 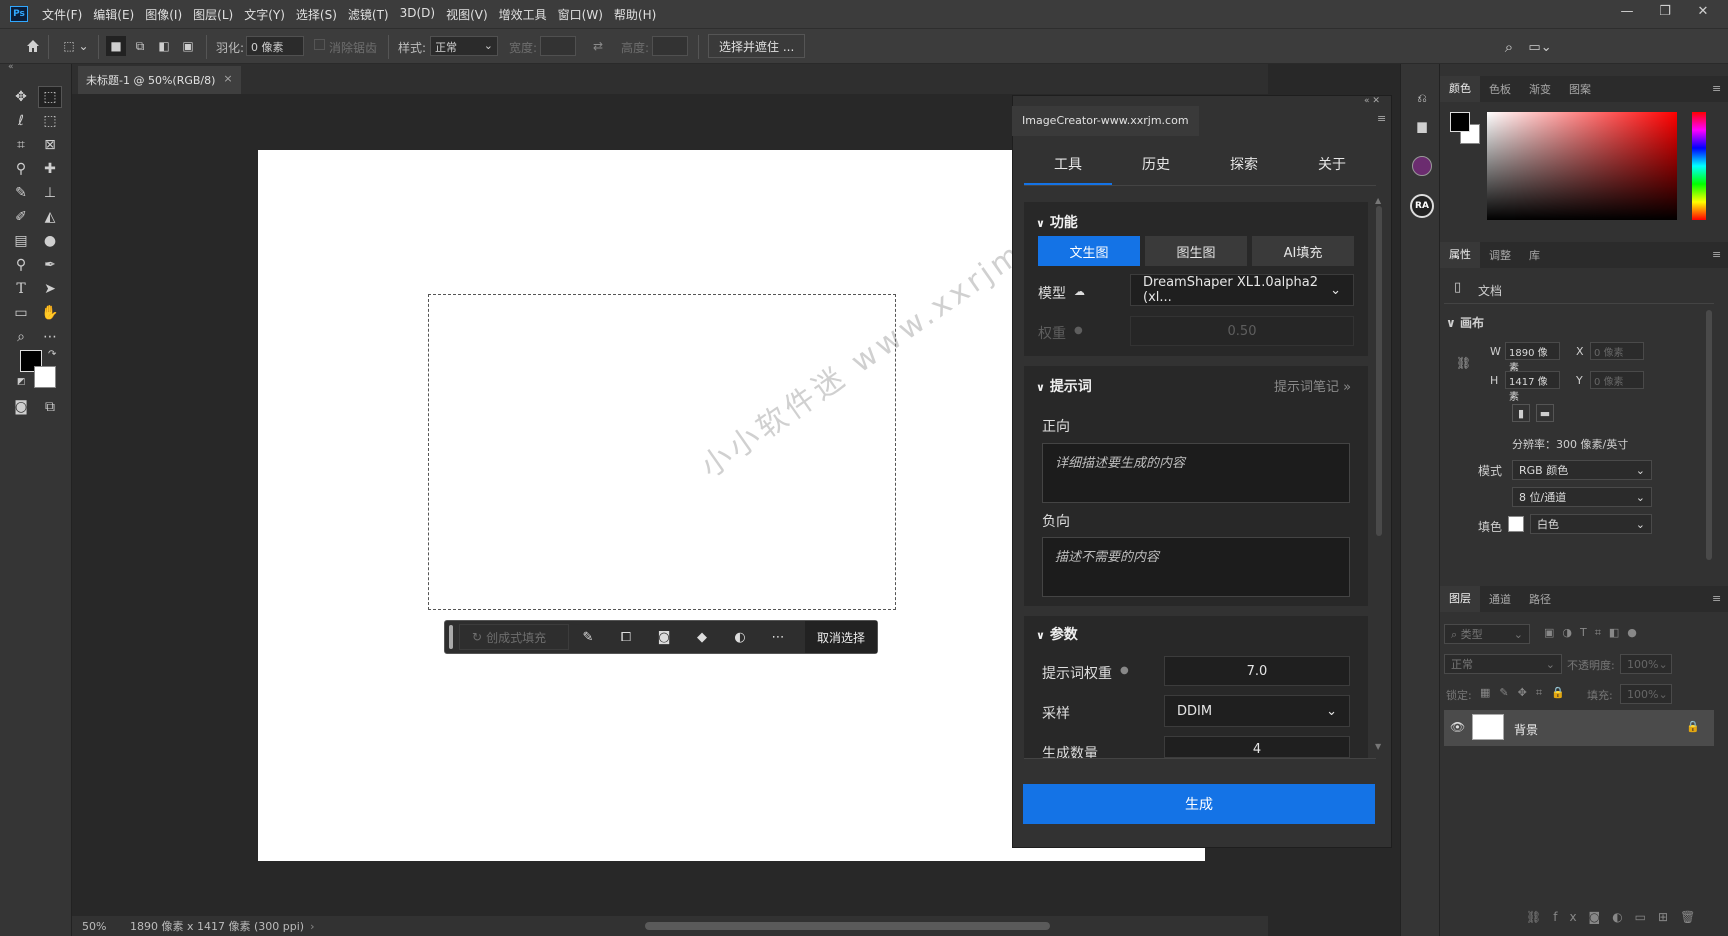 What do you see at coordinates (1534, 255) in the screenshot?
I see `tab-libraries: 库` at bounding box center [1534, 255].